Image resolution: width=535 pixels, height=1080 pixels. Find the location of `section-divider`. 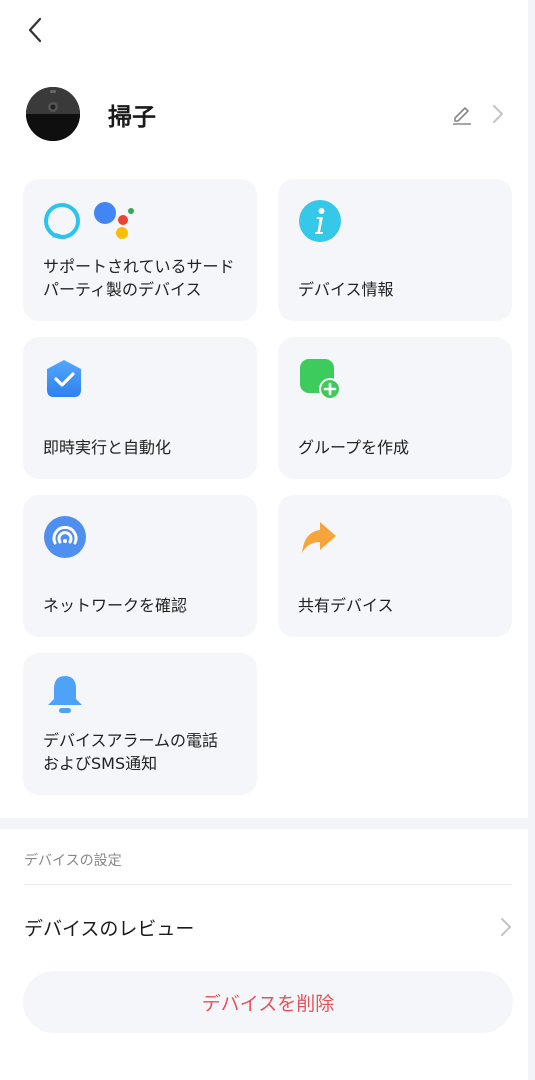

section-divider is located at coordinates (264, 823).